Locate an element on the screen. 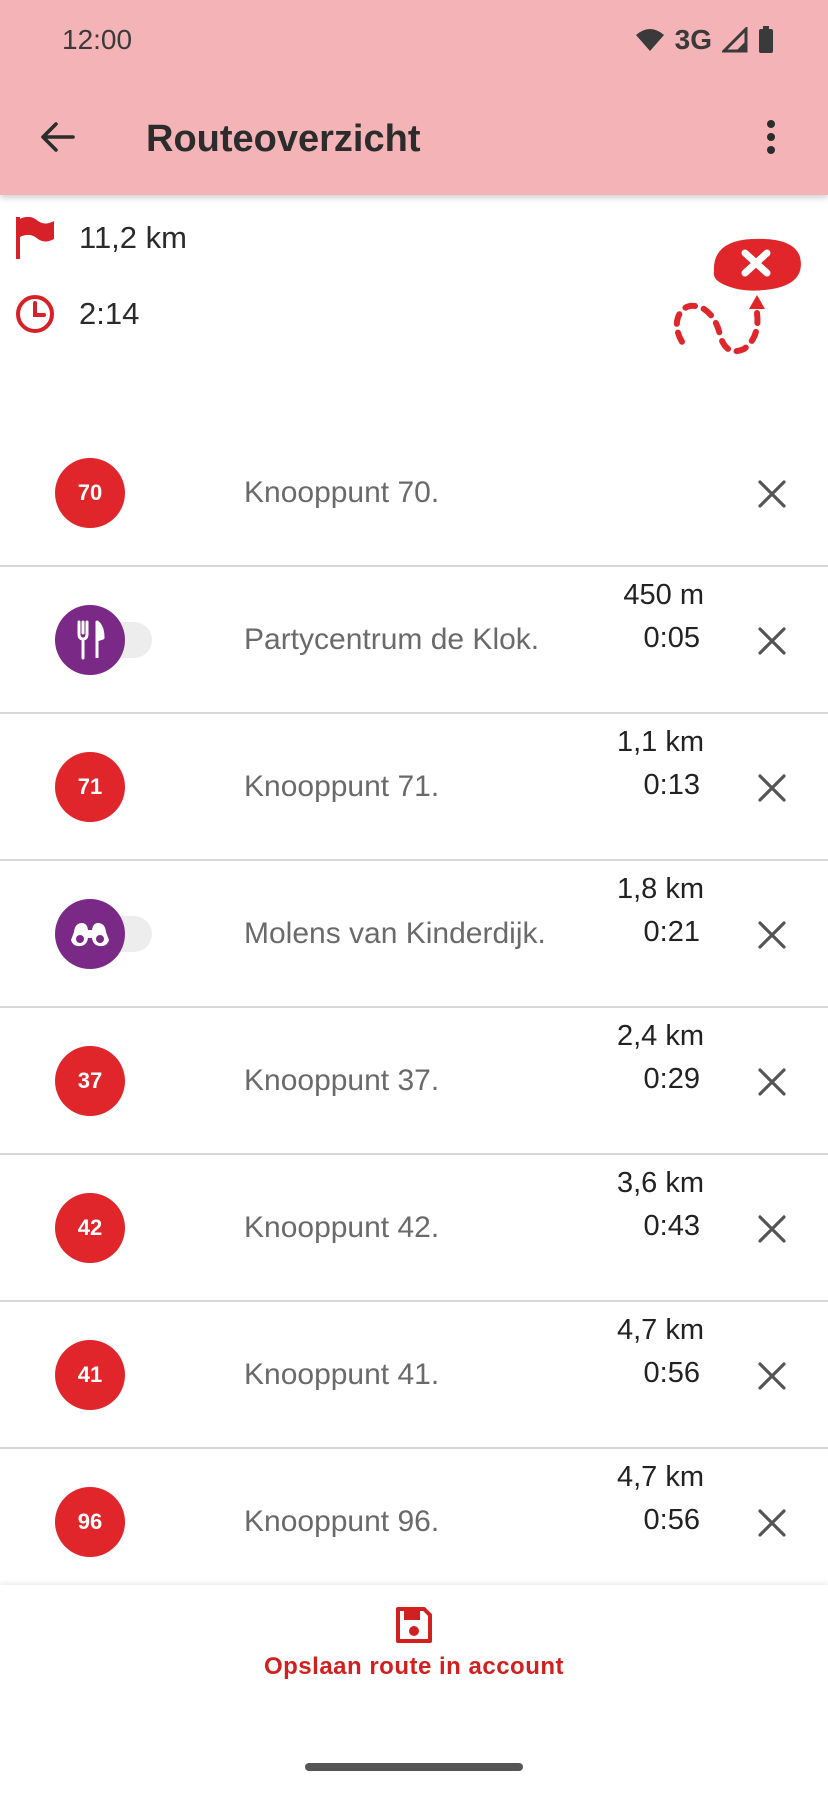 The width and height of the screenshot is (828, 1794). bottom-bar: Opslaan route in account is located at coordinates (414, 1689).